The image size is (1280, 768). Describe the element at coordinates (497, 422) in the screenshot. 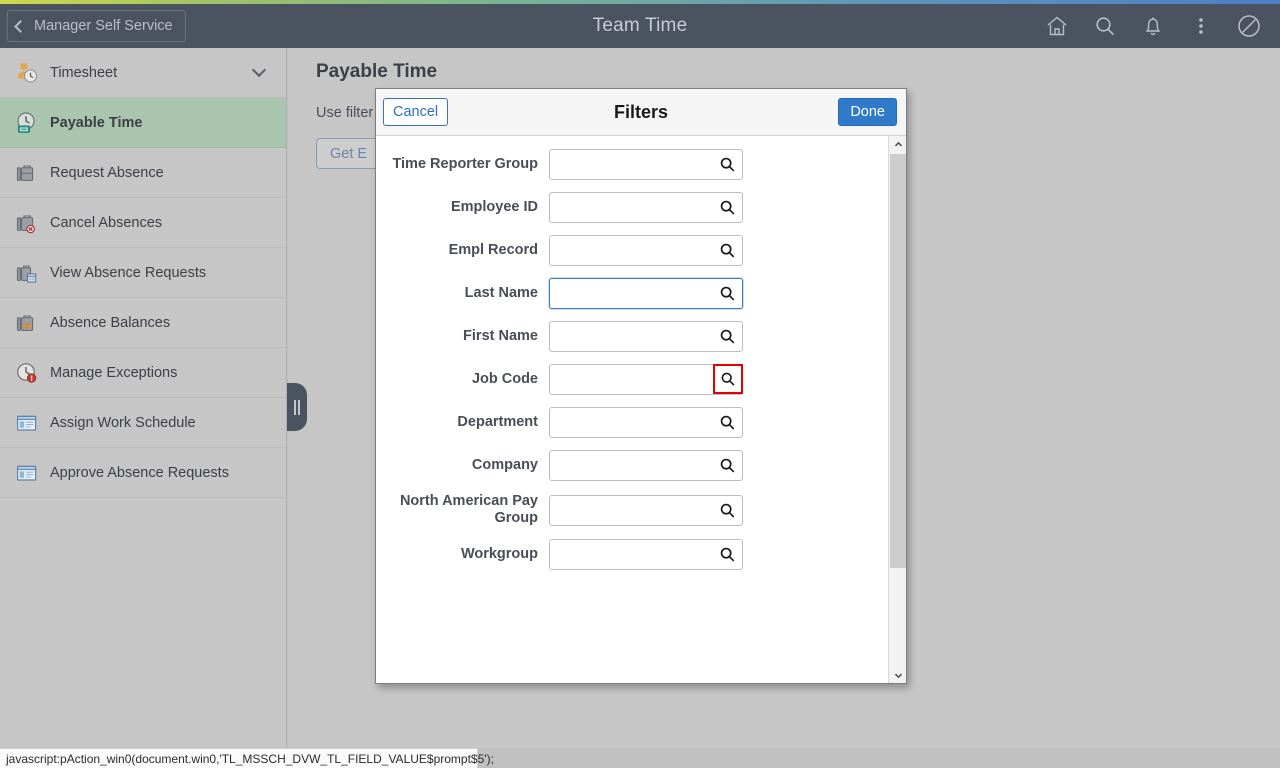

I see `field-label: Department` at that location.